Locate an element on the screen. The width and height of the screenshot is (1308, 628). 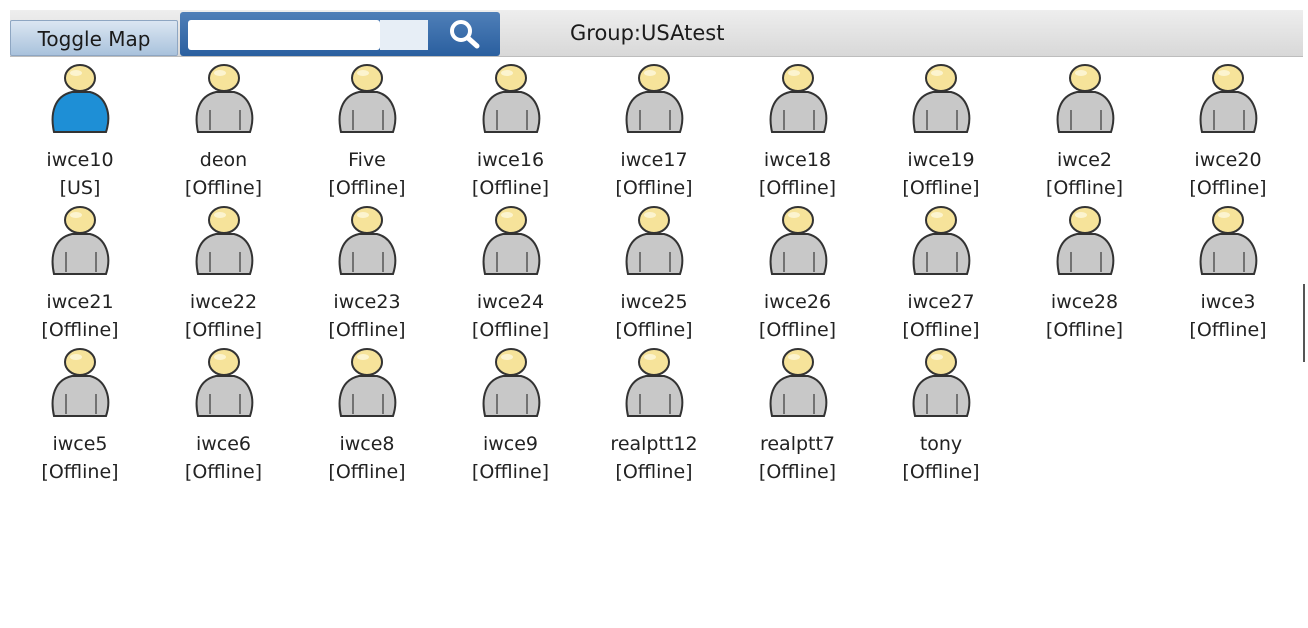
user-tile: iwce26 [Offline] is located at coordinates (798, 274).